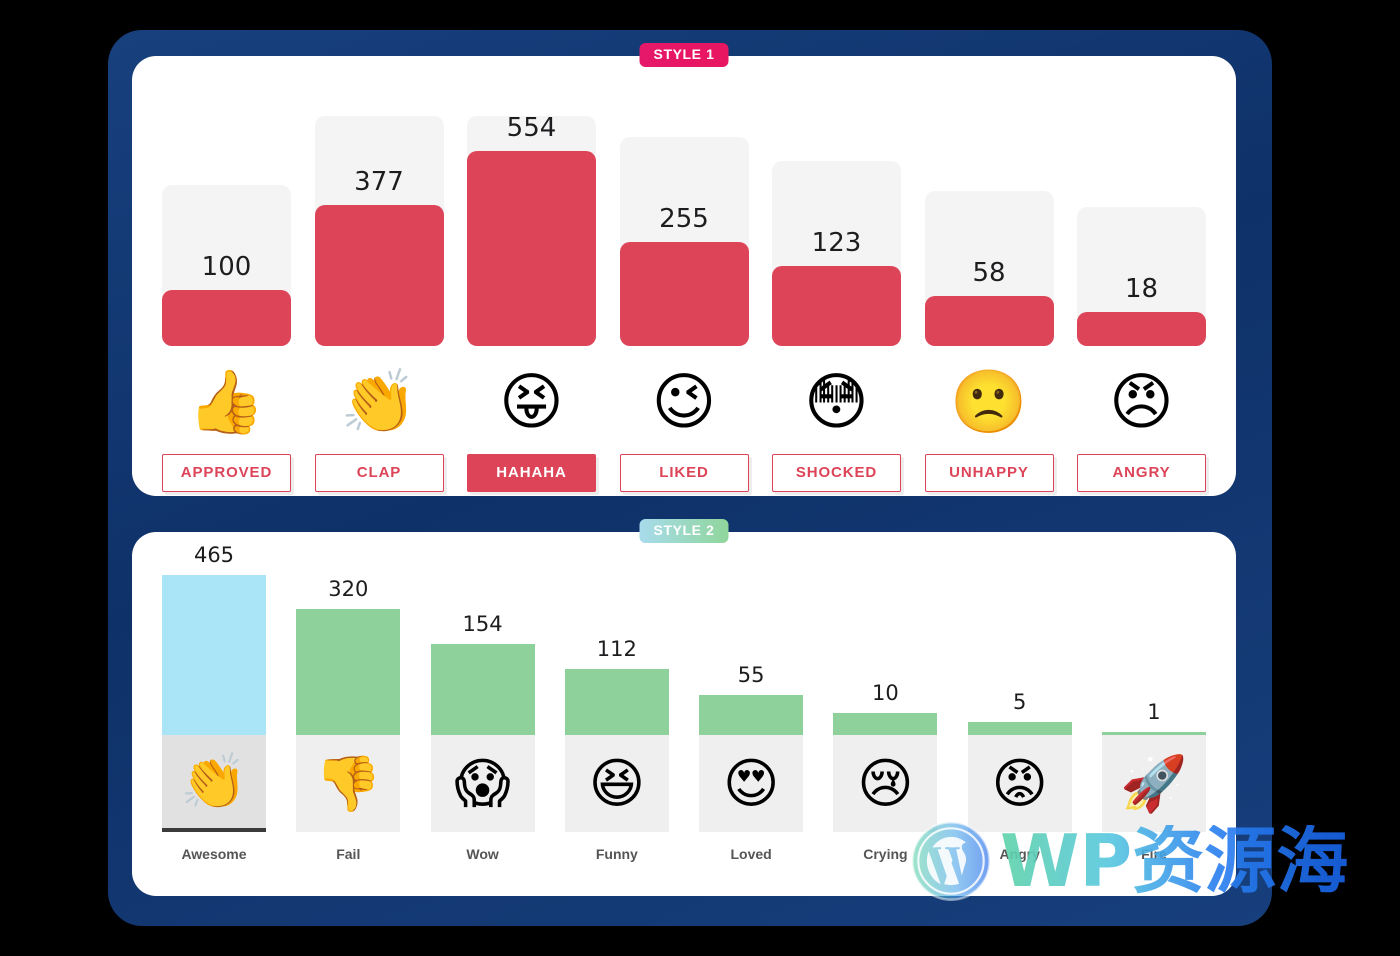  I want to click on style1-bar-column: 255, so click(684, 231).